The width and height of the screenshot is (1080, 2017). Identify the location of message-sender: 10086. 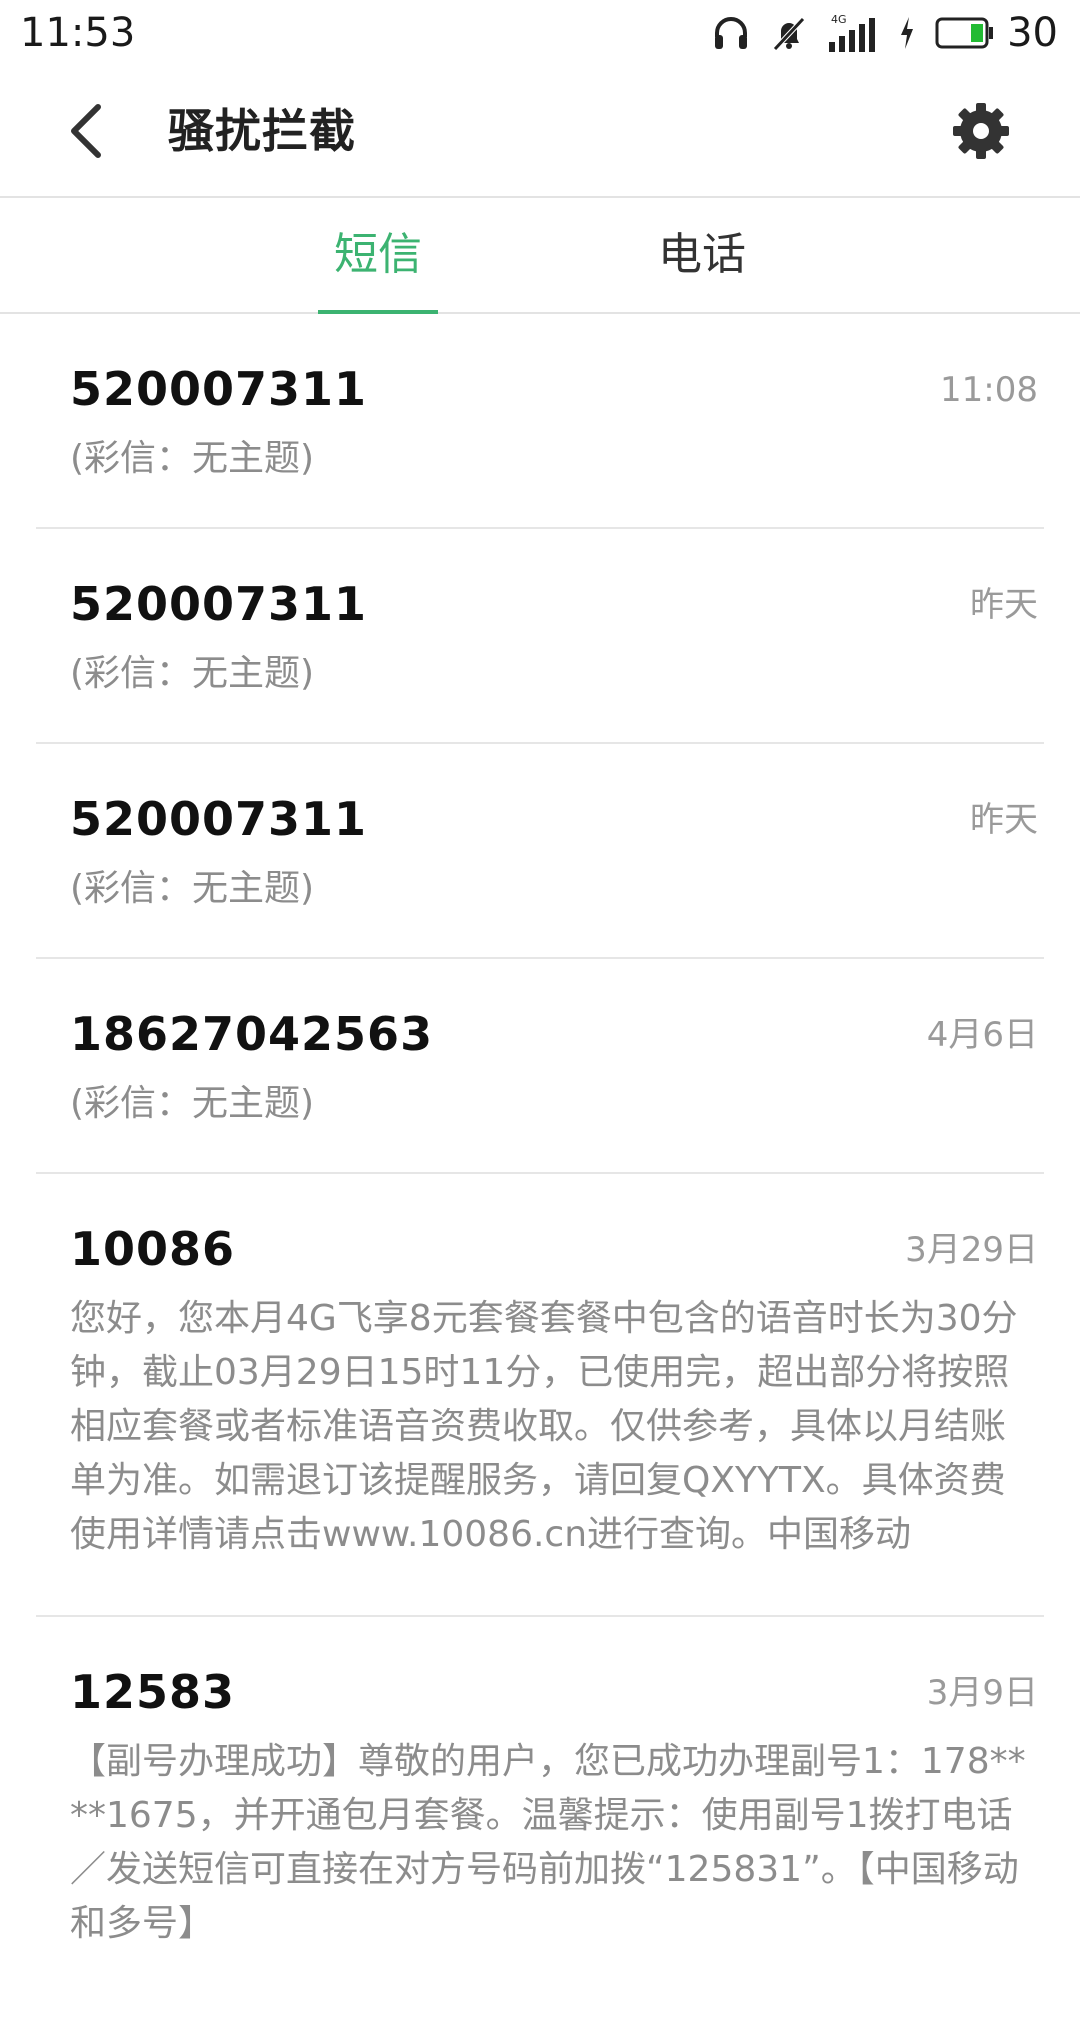
(153, 1249).